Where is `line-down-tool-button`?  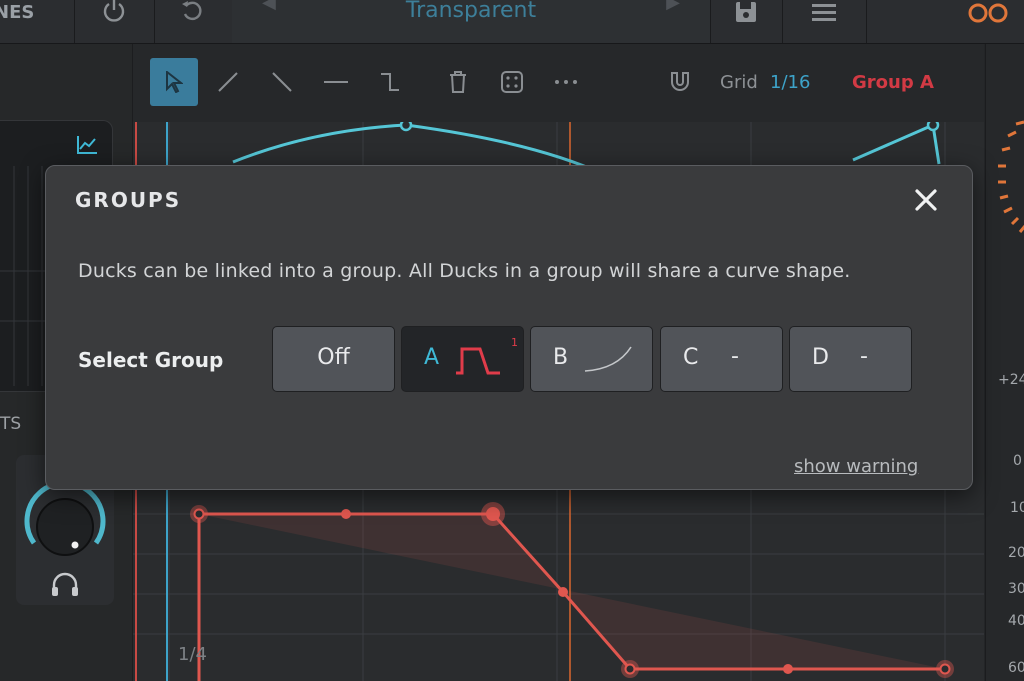
line-down-tool-button is located at coordinates (282, 82).